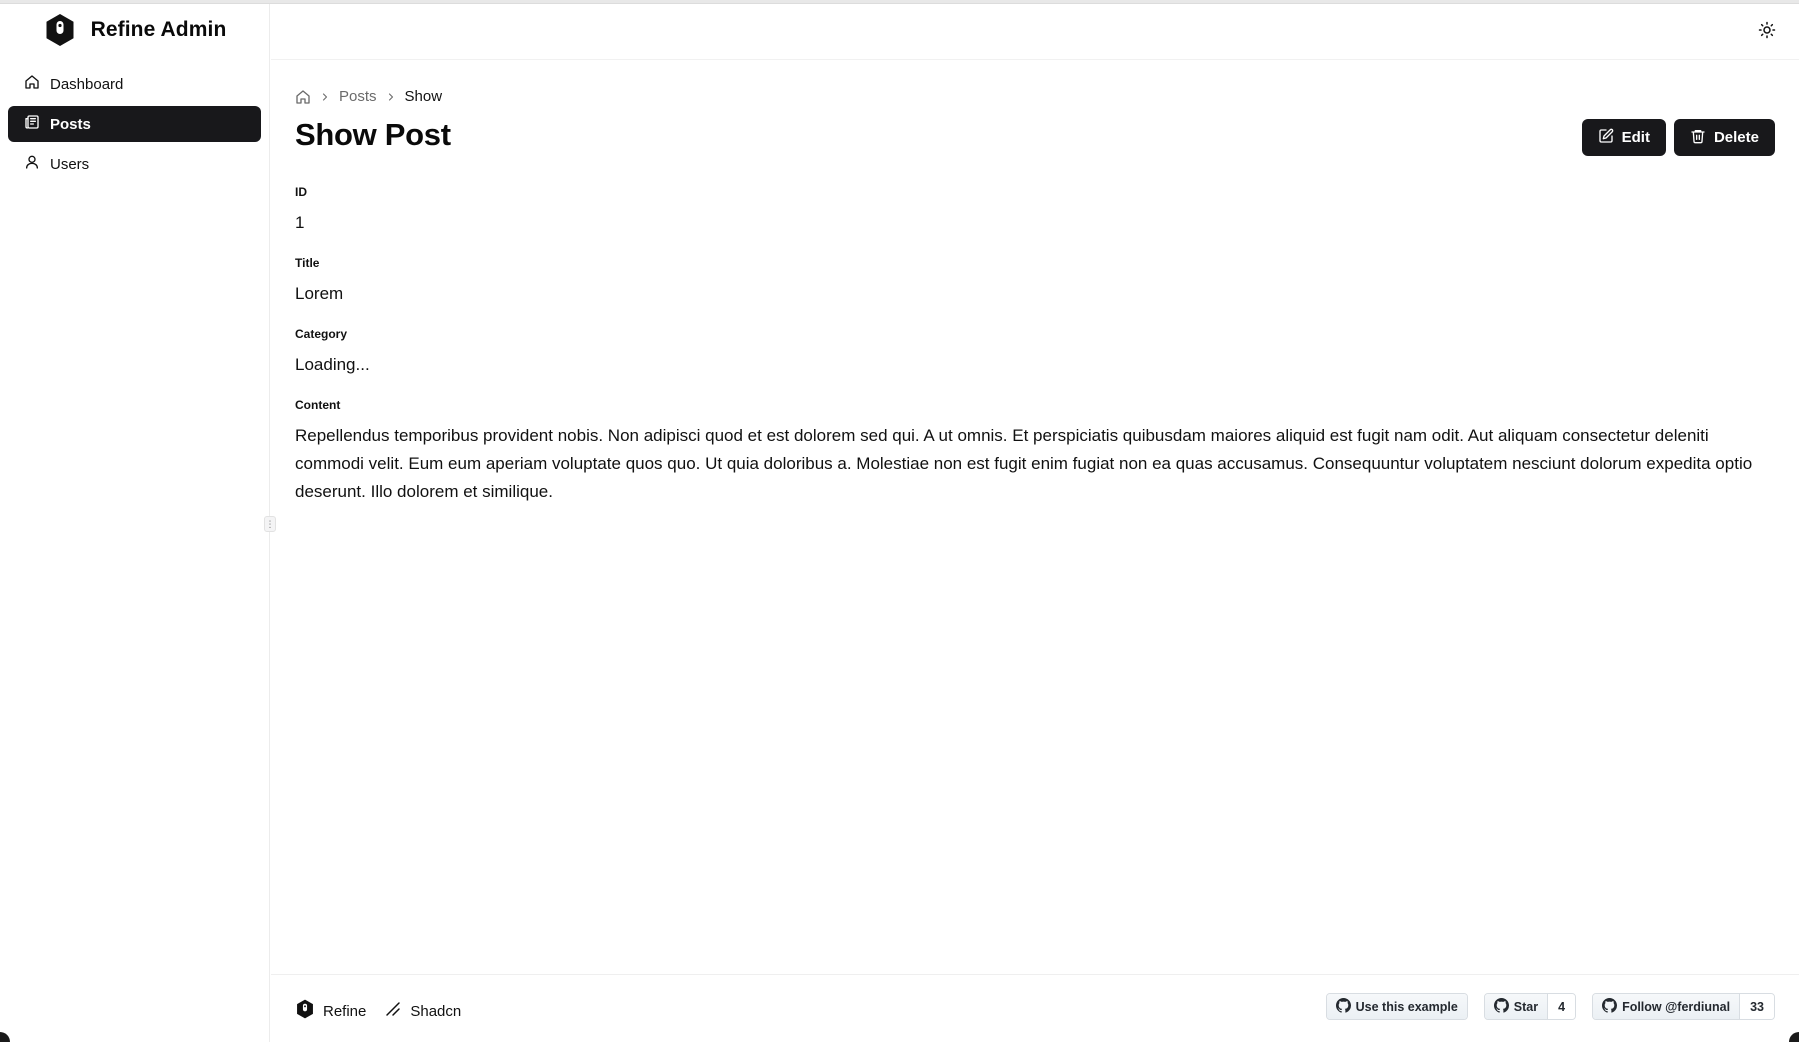 The image size is (1799, 1042). What do you see at coordinates (134, 164) in the screenshot?
I see `sidebar-item-users: Users` at bounding box center [134, 164].